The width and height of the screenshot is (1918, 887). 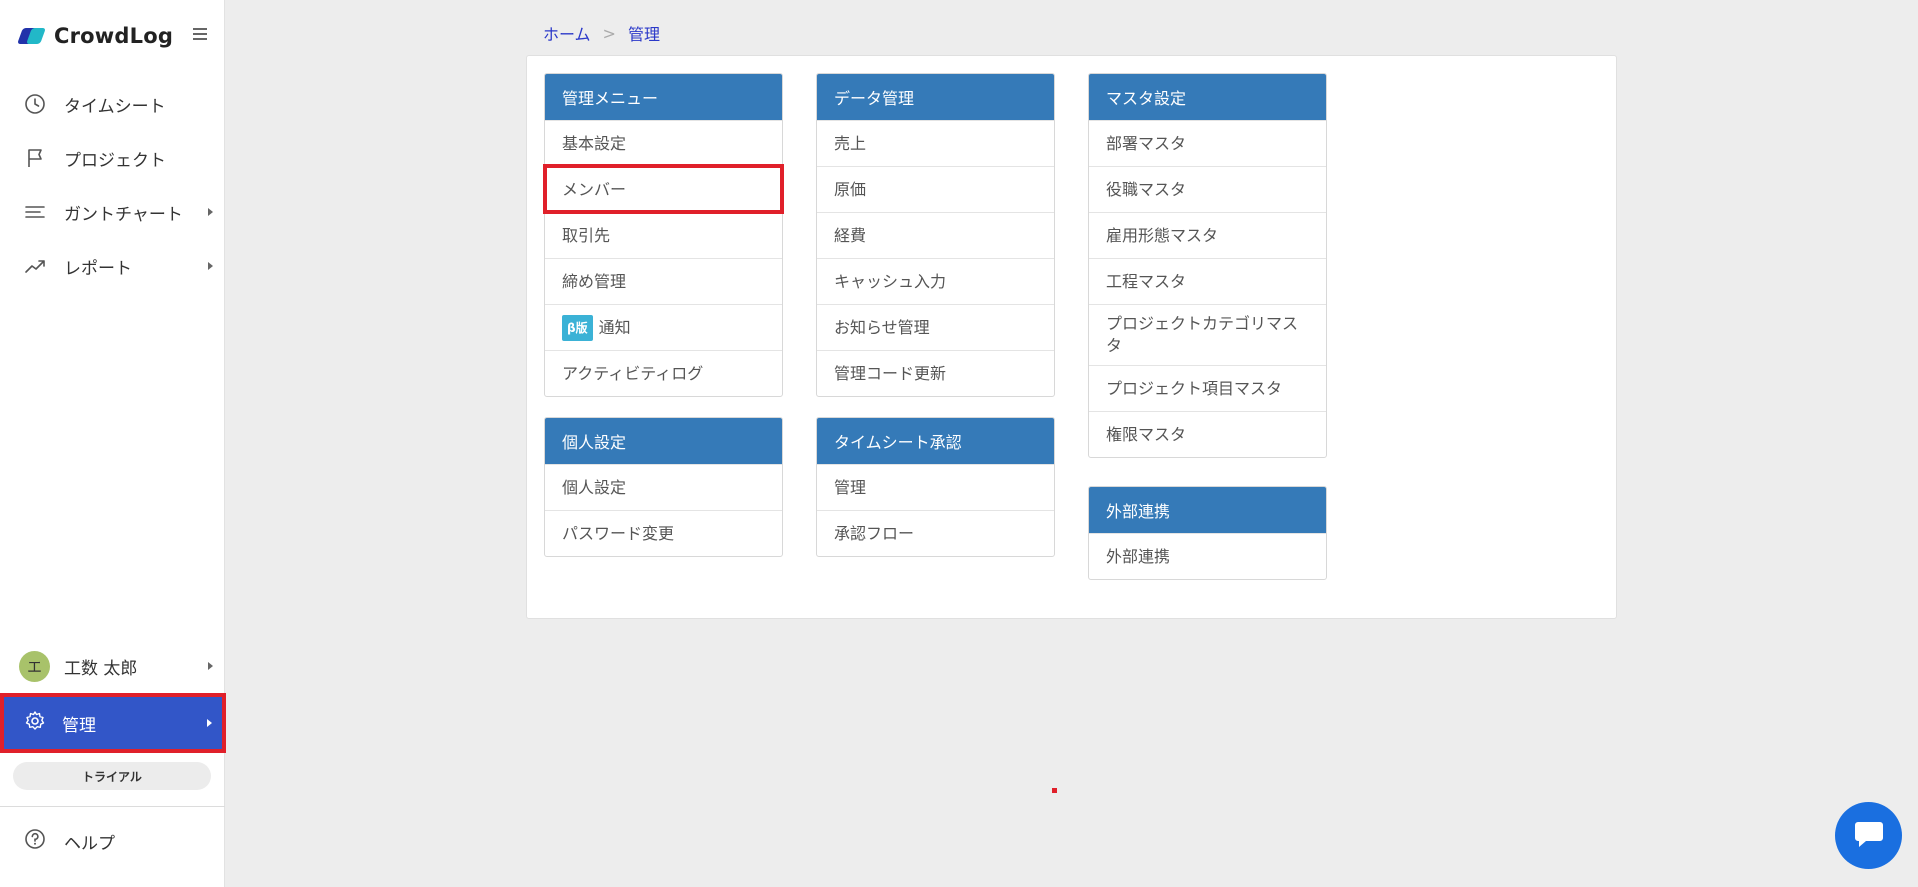 What do you see at coordinates (935, 373) in the screenshot?
I see `menu-item-code-update: 管理コード更新` at bounding box center [935, 373].